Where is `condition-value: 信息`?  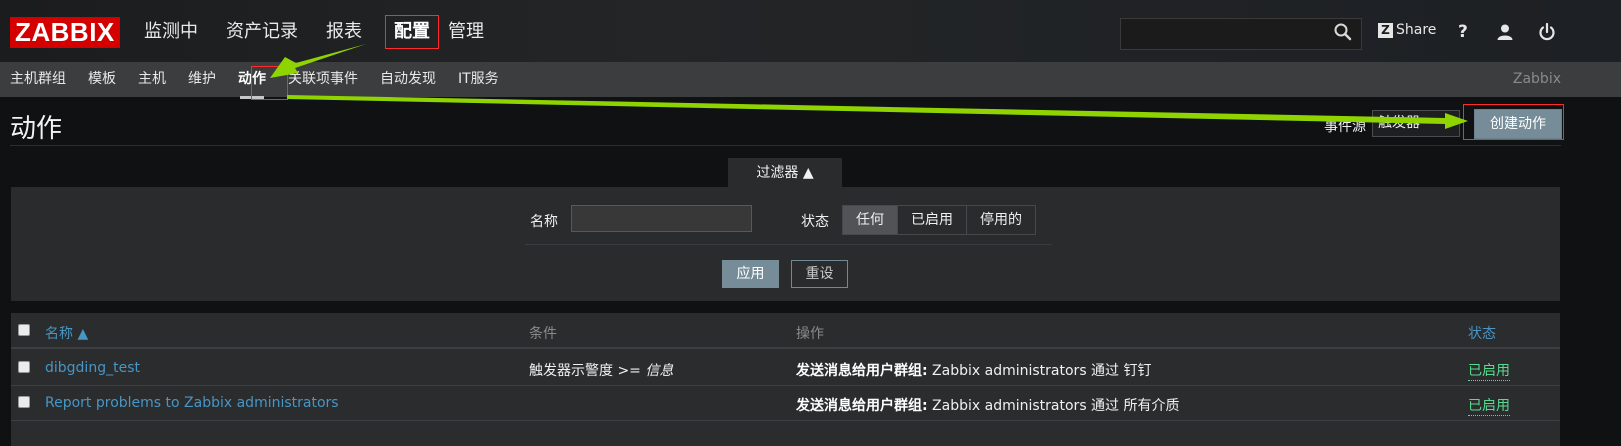
condition-value: 信息 is located at coordinates (659, 371).